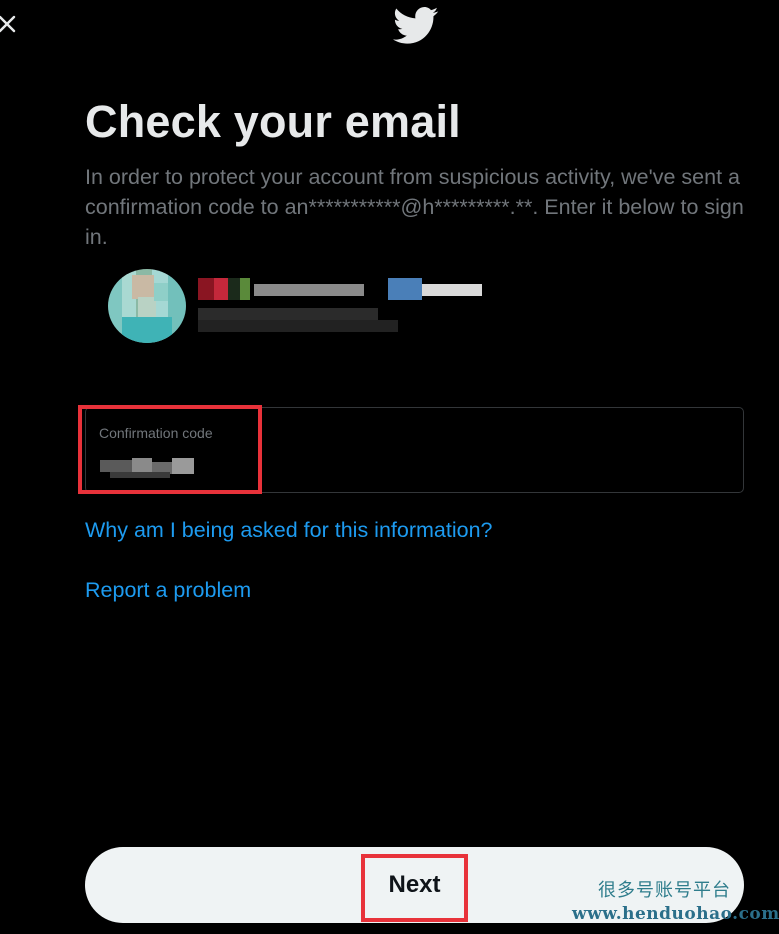 This screenshot has width=779, height=934. What do you see at coordinates (675, 914) in the screenshot?
I see `watermark-url: www.henduohao.com` at bounding box center [675, 914].